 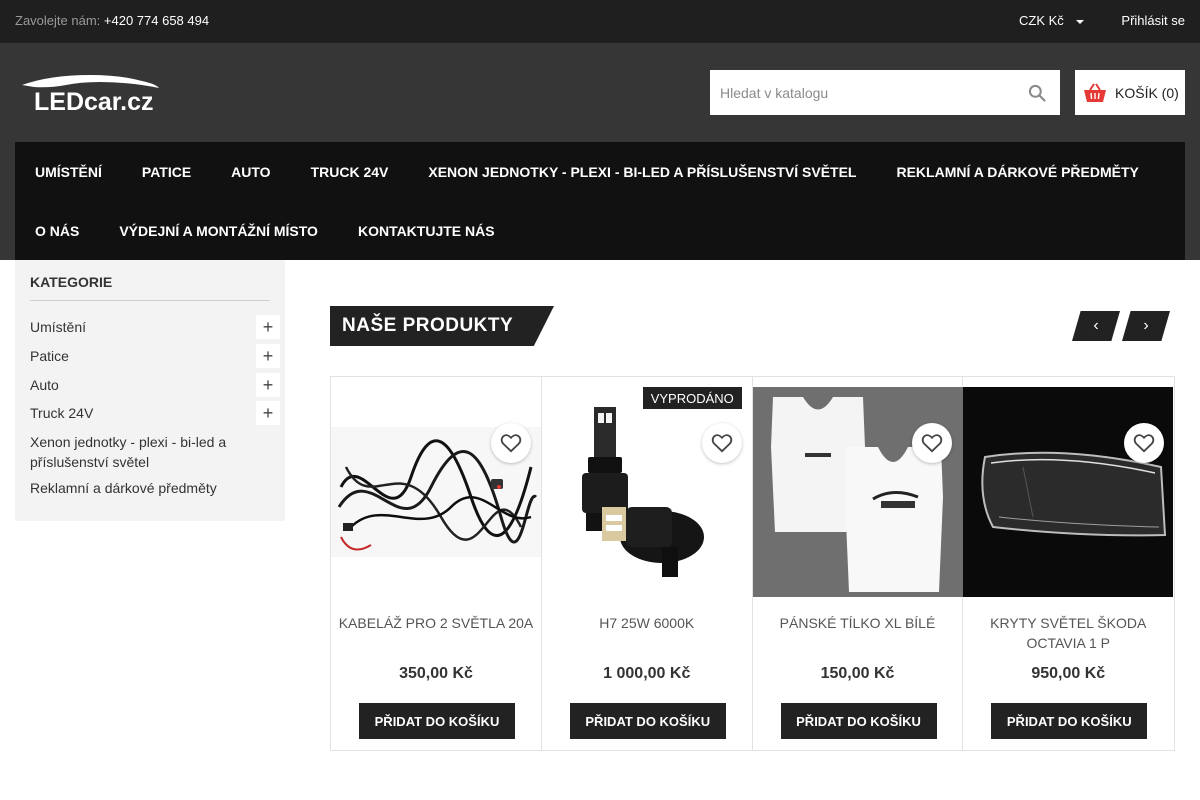 What do you see at coordinates (857, 492) in the screenshot?
I see `product-image-tanktop` at bounding box center [857, 492].